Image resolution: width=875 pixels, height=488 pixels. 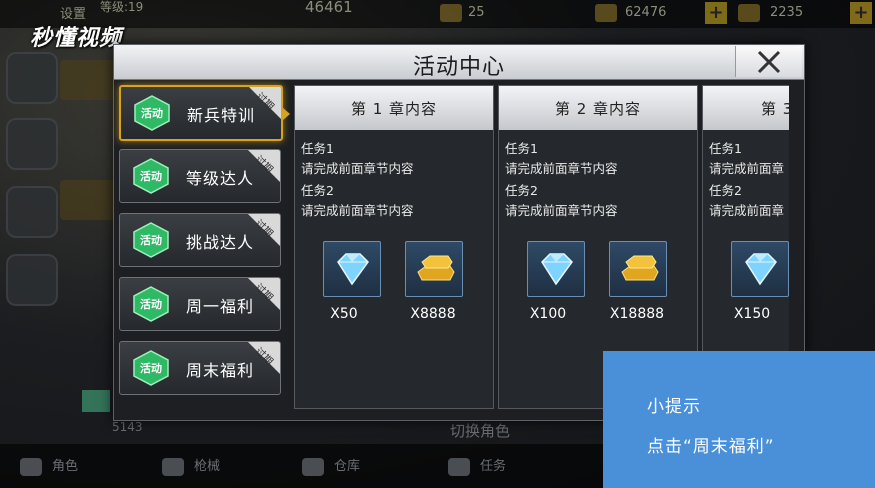 What do you see at coordinates (458, 67) in the screenshot?
I see `dialog-title: 活动中心` at bounding box center [458, 67].